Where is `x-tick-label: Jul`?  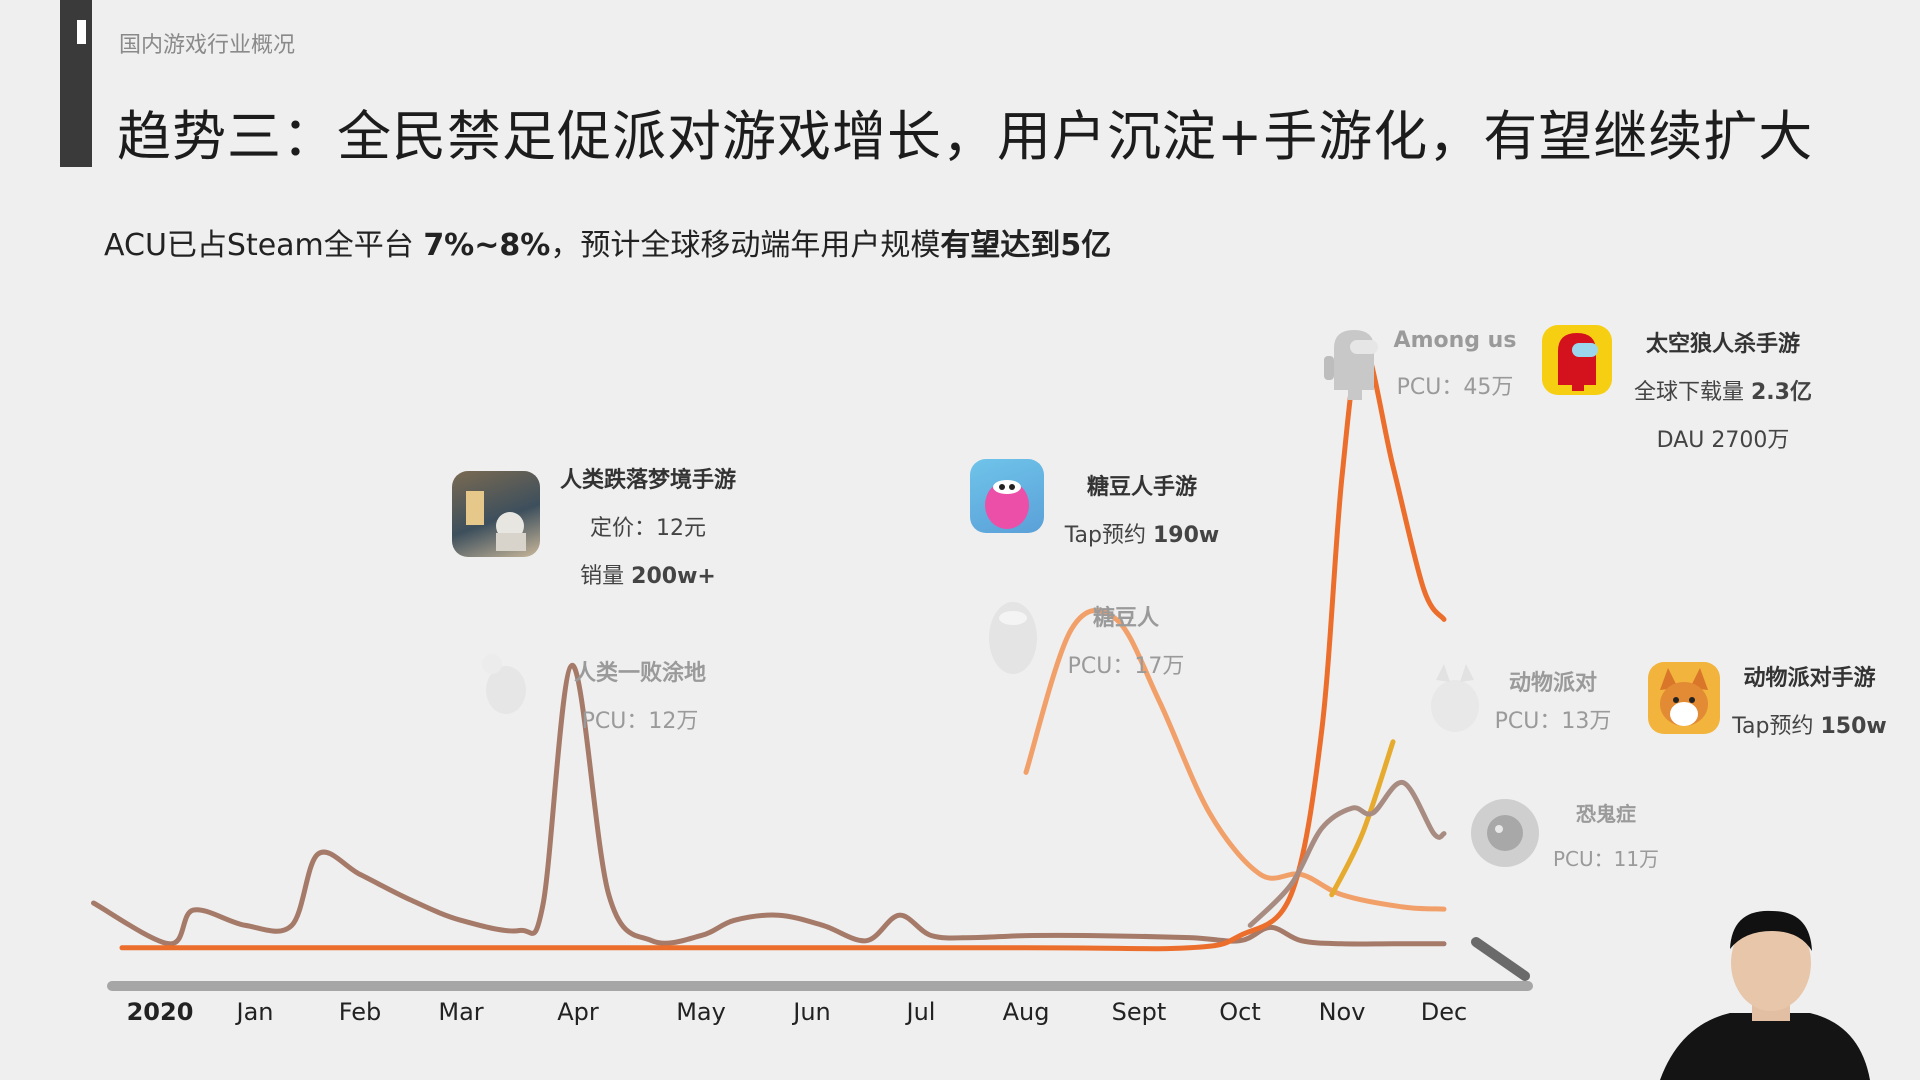 x-tick-label: Jul is located at coordinates (921, 1012).